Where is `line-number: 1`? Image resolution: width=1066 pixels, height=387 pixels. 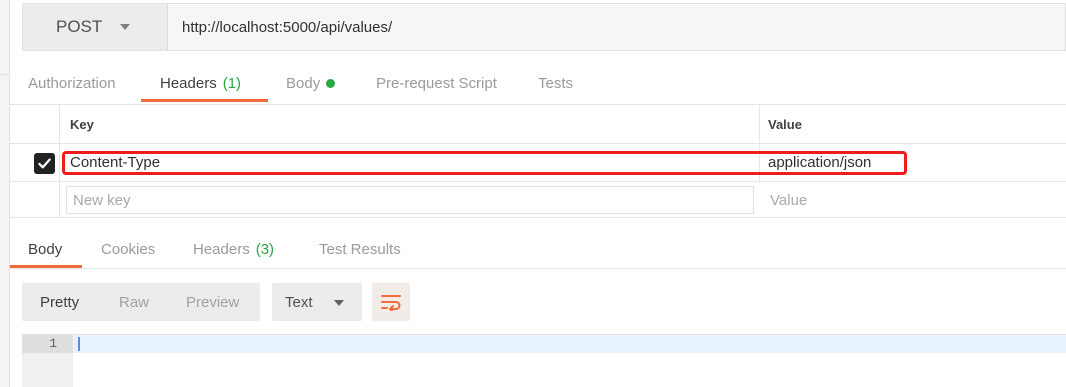
line-number: 1 is located at coordinates (47, 344).